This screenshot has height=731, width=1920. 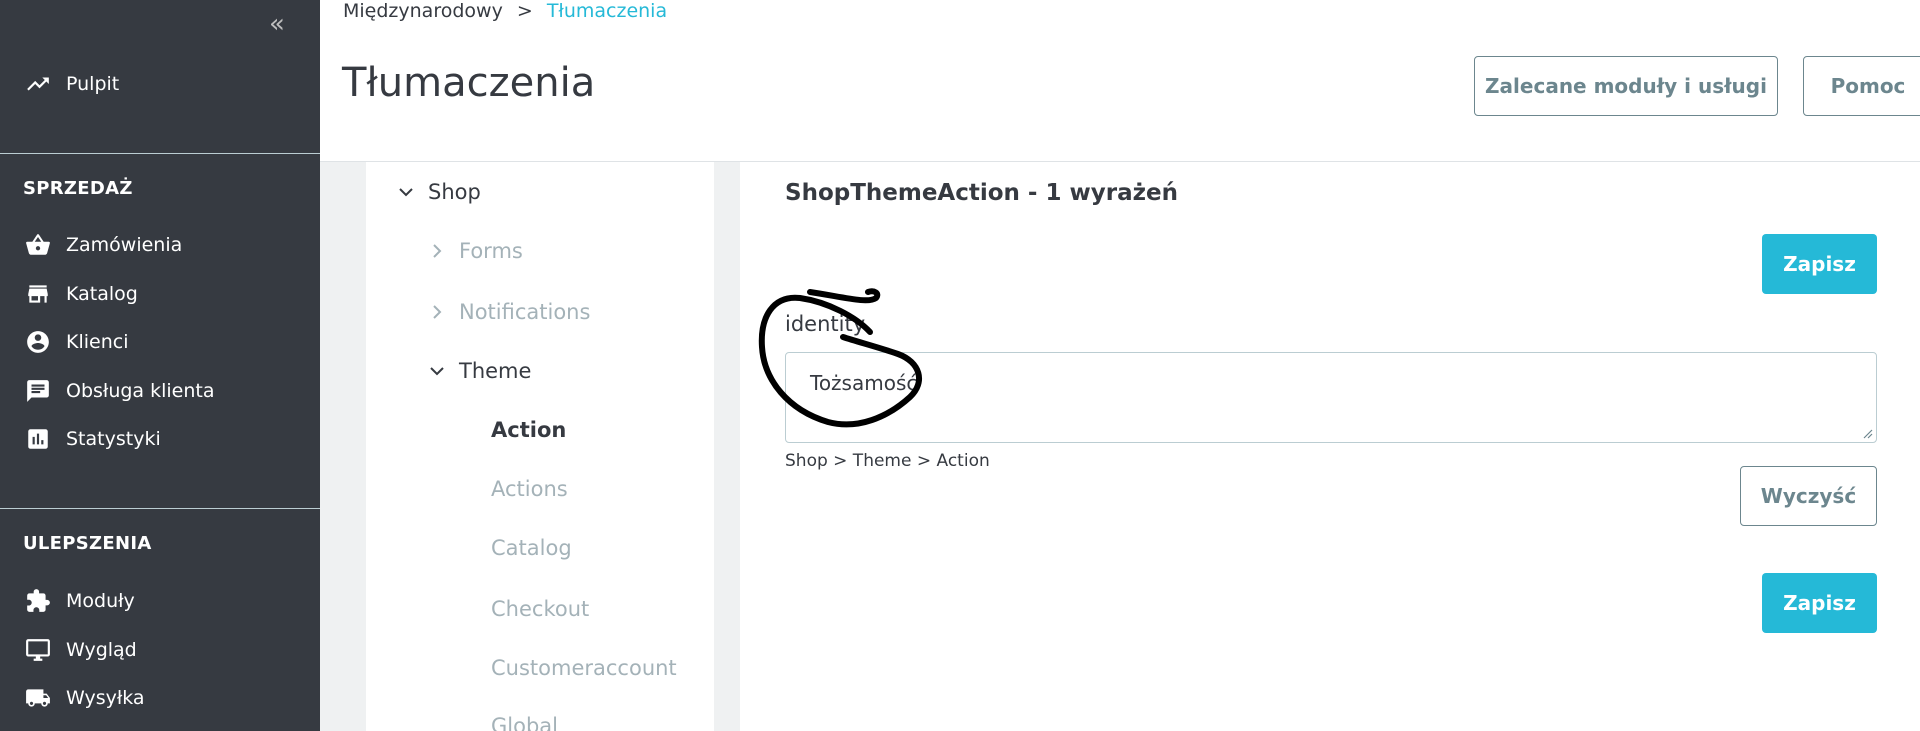 What do you see at coordinates (524, 722) in the screenshot?
I see `tree-node-global: Global` at bounding box center [524, 722].